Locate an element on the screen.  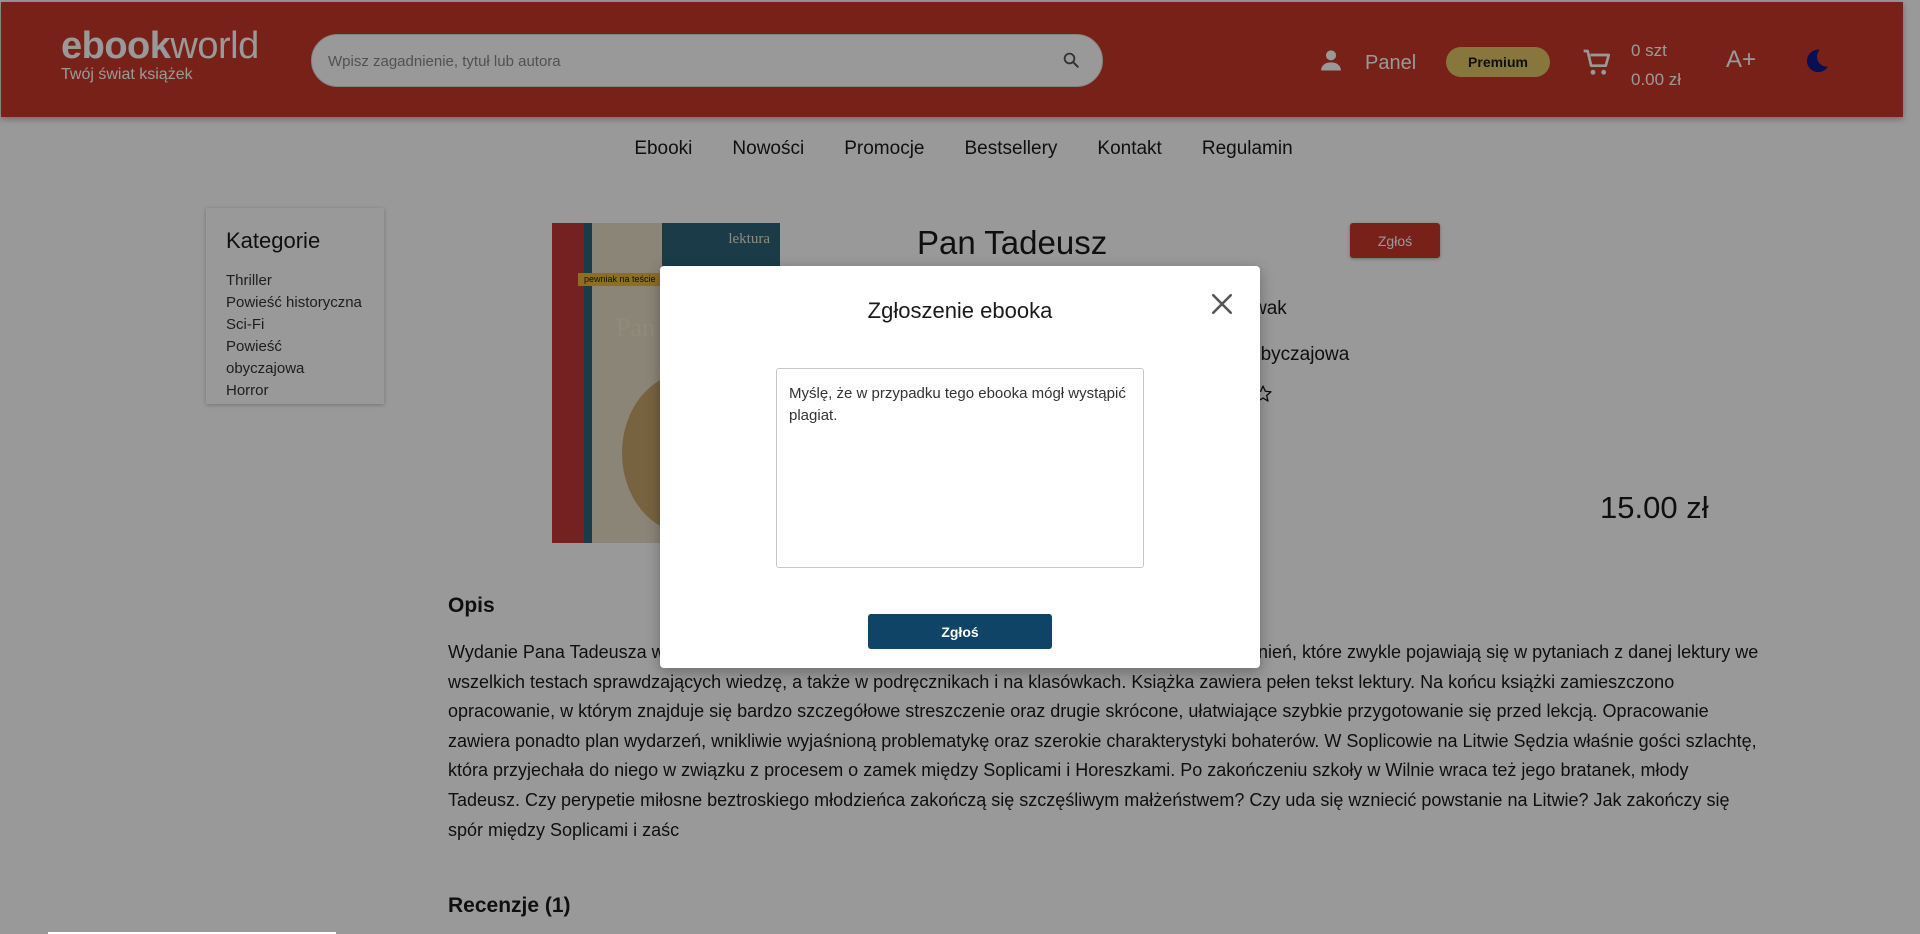
modal-title: Zgłoszenie ebooka is located at coordinates (960, 310).